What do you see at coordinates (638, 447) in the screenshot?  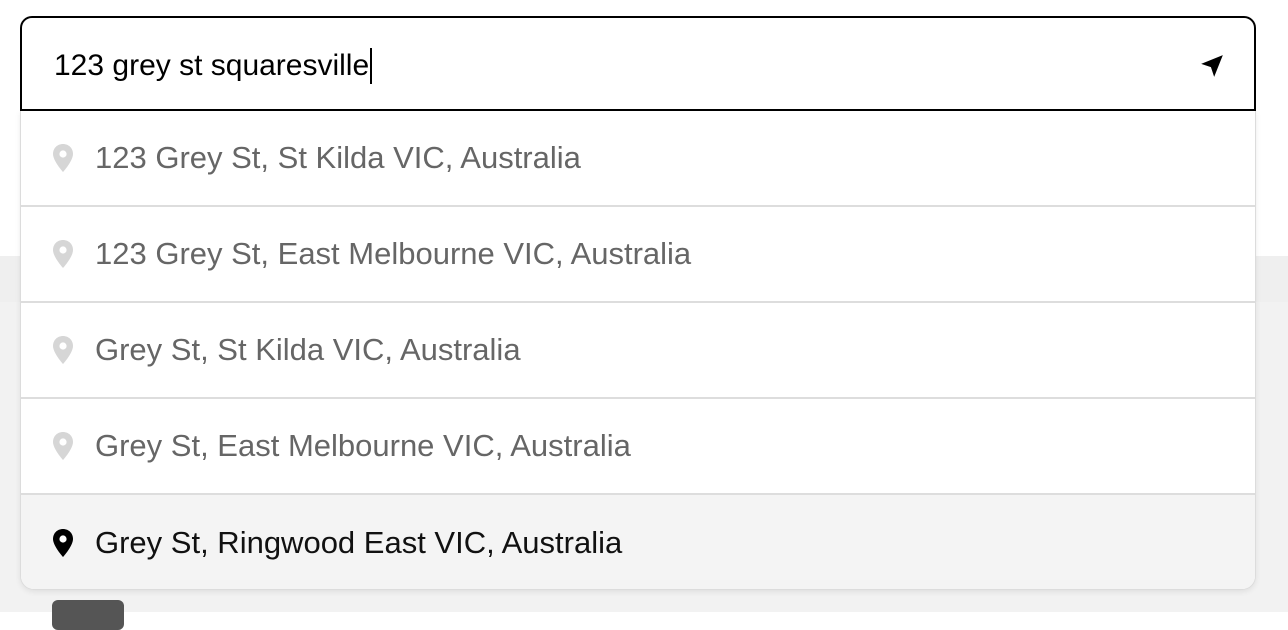 I see `suggestion-item: Grey St, East Melbourne VIC, Australia` at bounding box center [638, 447].